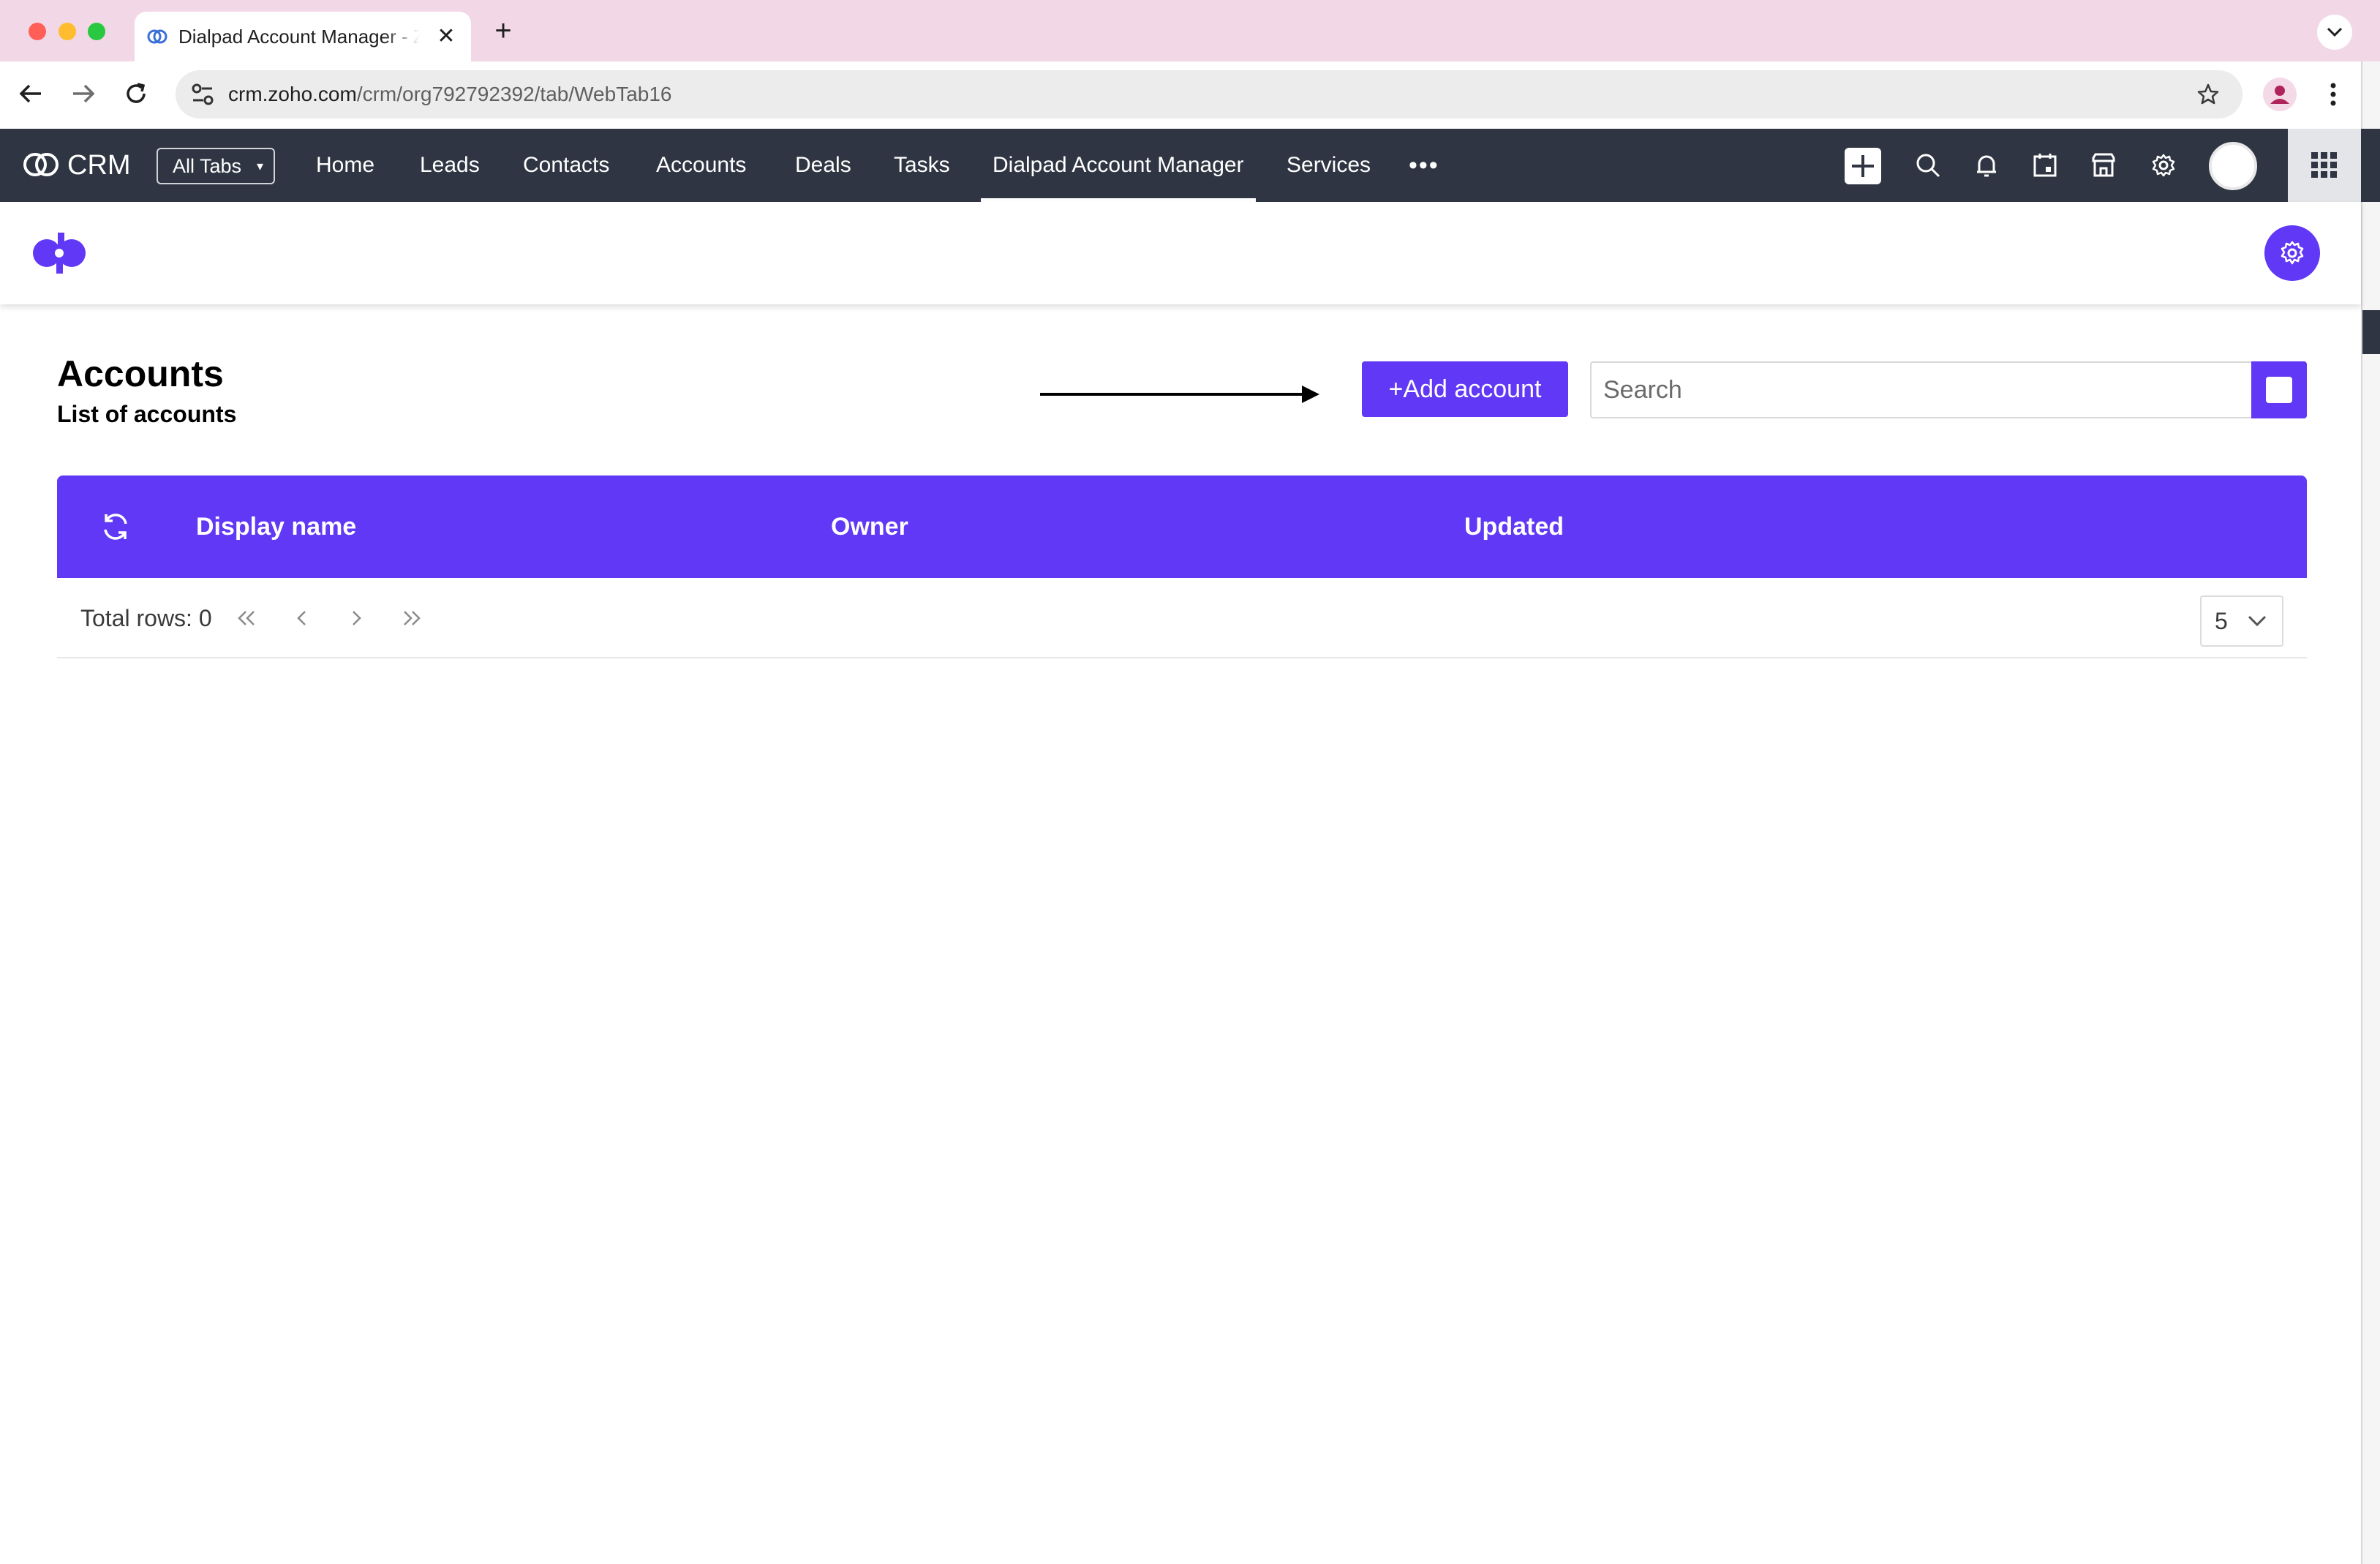  I want to click on tab-search-chevron-icon, so click(2334, 32).